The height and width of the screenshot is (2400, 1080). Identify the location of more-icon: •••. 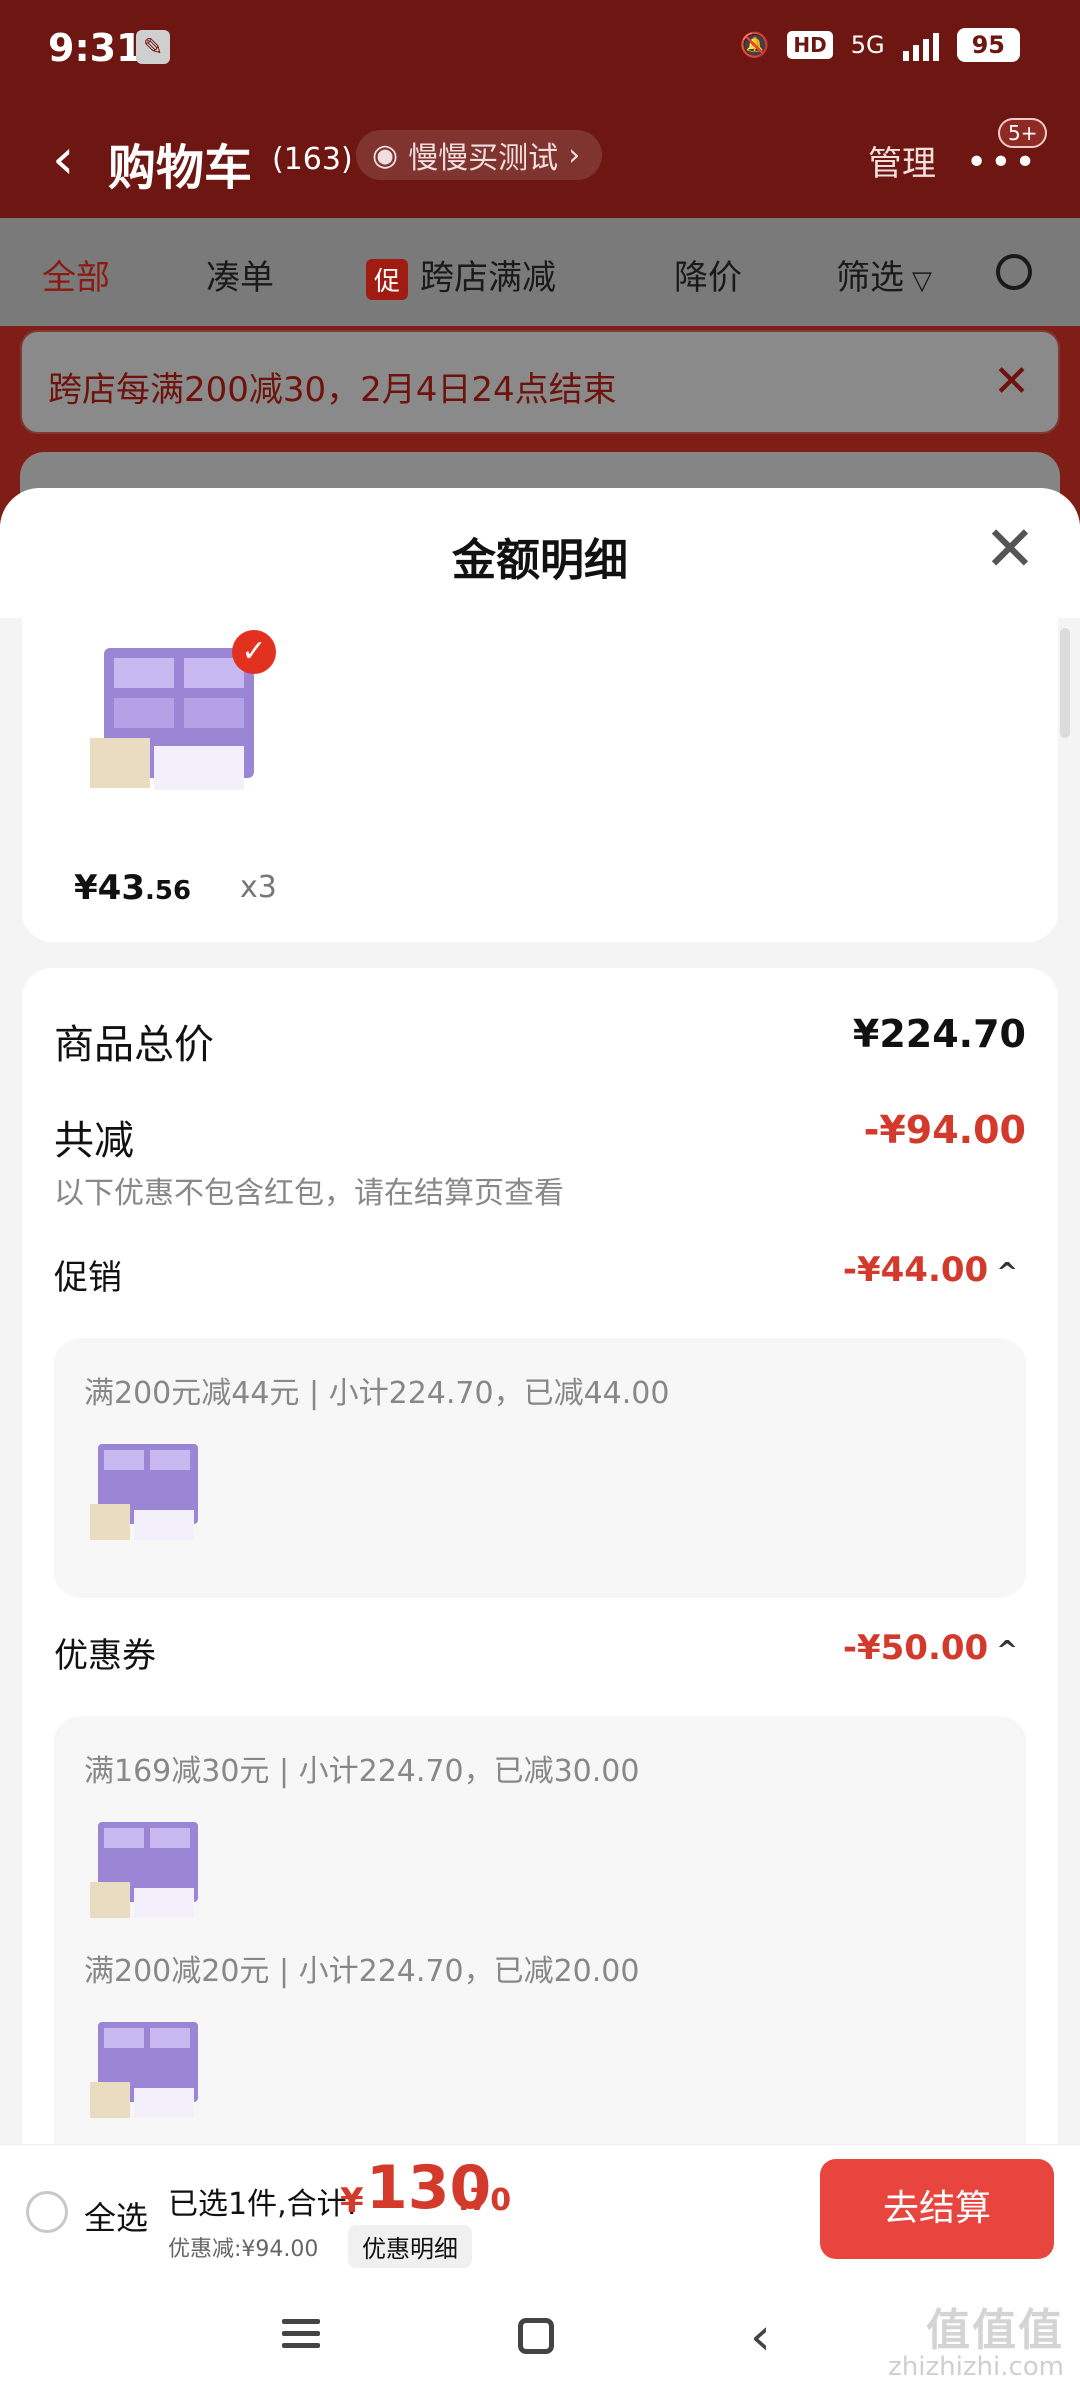
(1002, 162).